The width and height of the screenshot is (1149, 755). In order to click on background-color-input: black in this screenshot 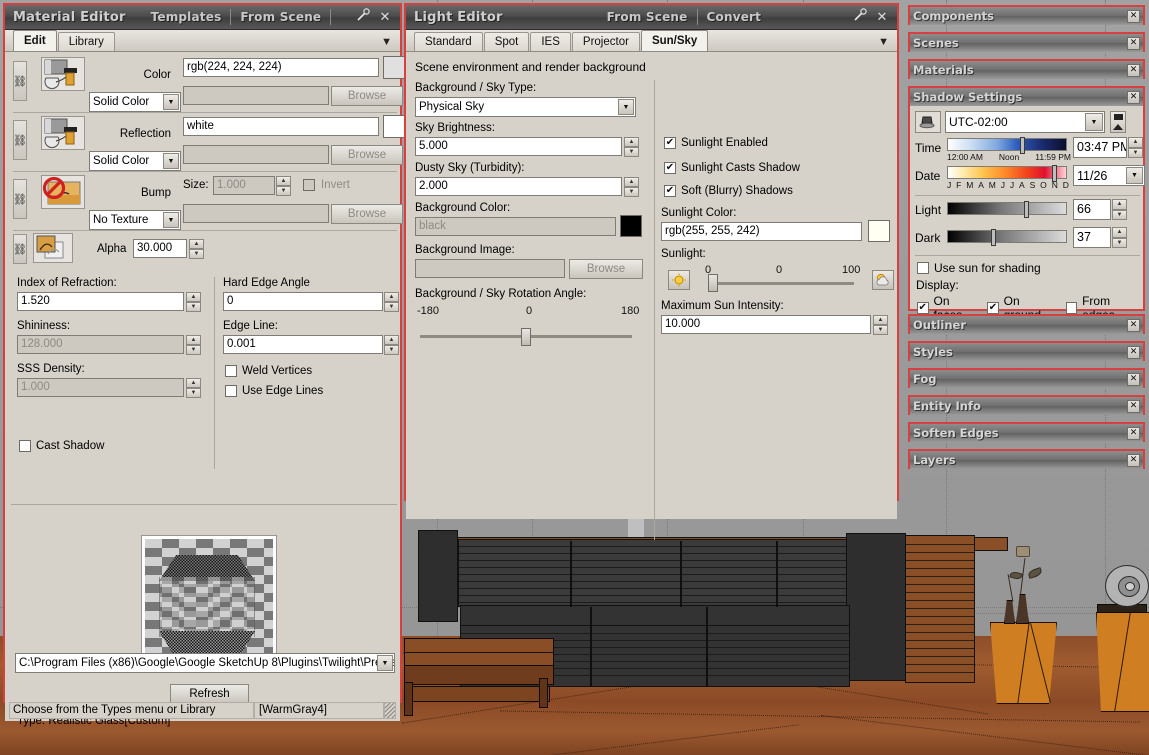, I will do `click(515, 226)`.